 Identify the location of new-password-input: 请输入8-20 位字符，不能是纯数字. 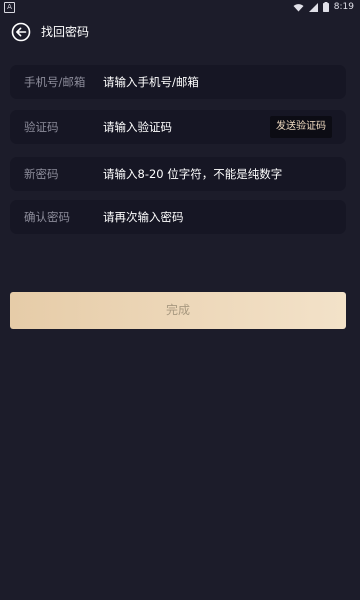
(192, 174).